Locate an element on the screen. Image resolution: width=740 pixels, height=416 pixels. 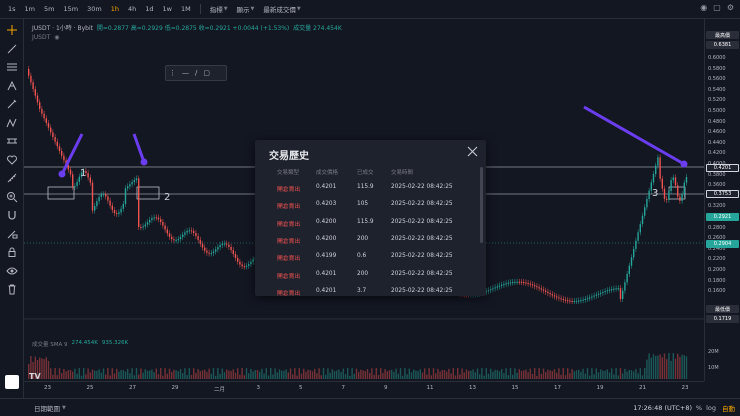
timeframe-1m: 1m is located at coordinates (30, 9).